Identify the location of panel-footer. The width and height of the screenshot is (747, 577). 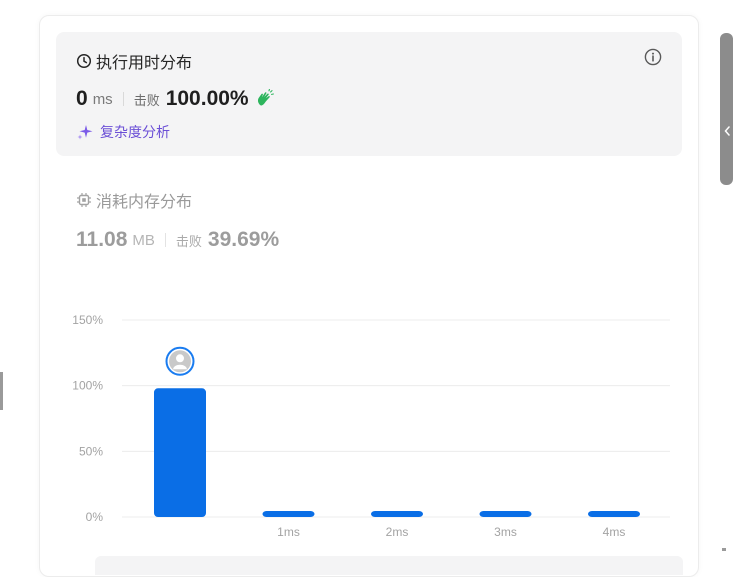
(389, 565).